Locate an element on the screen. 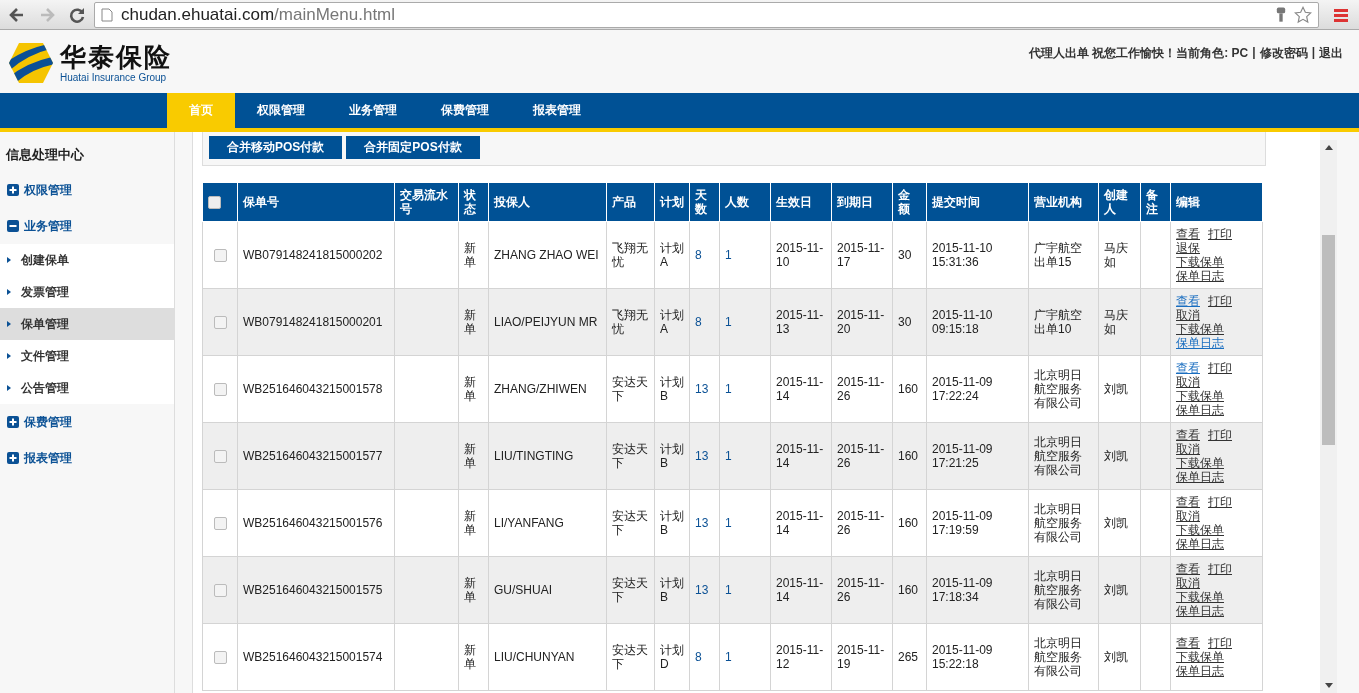  scrollbar-thumb is located at coordinates (1328, 340).